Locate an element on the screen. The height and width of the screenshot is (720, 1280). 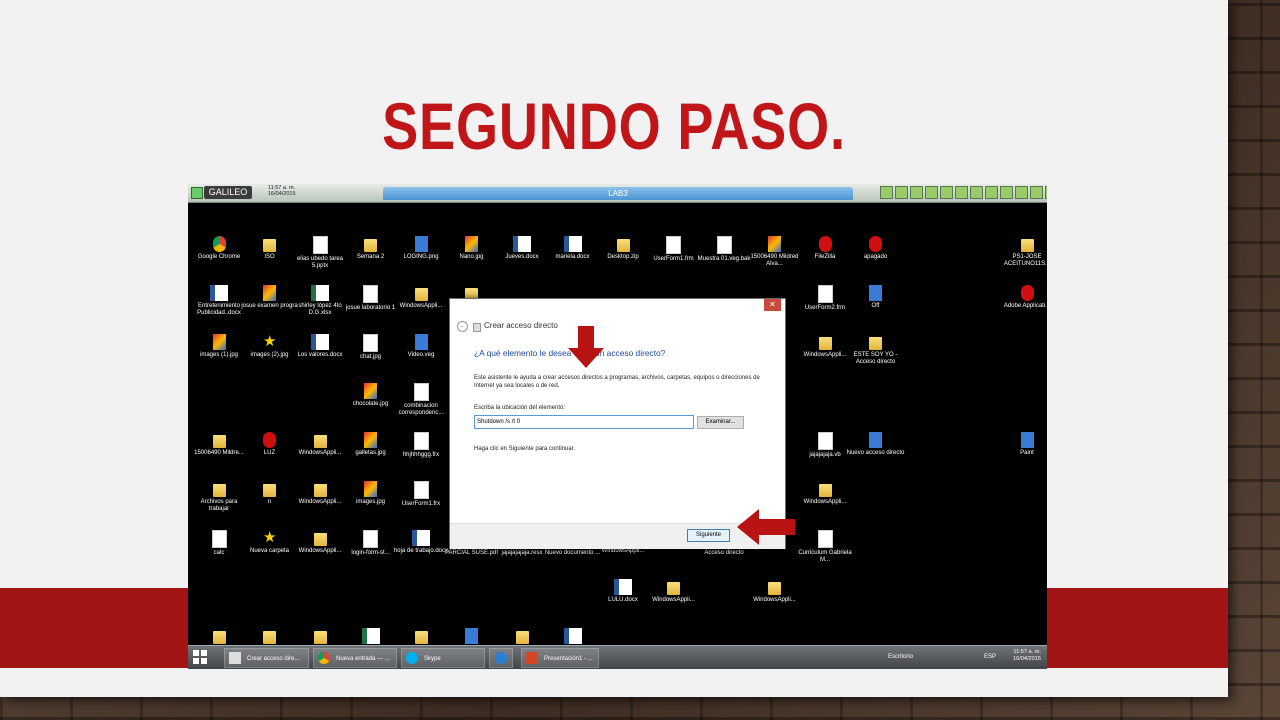
desktop-icon: shirley lópez 4to D.G.xlsx is located at coordinates (320, 301).